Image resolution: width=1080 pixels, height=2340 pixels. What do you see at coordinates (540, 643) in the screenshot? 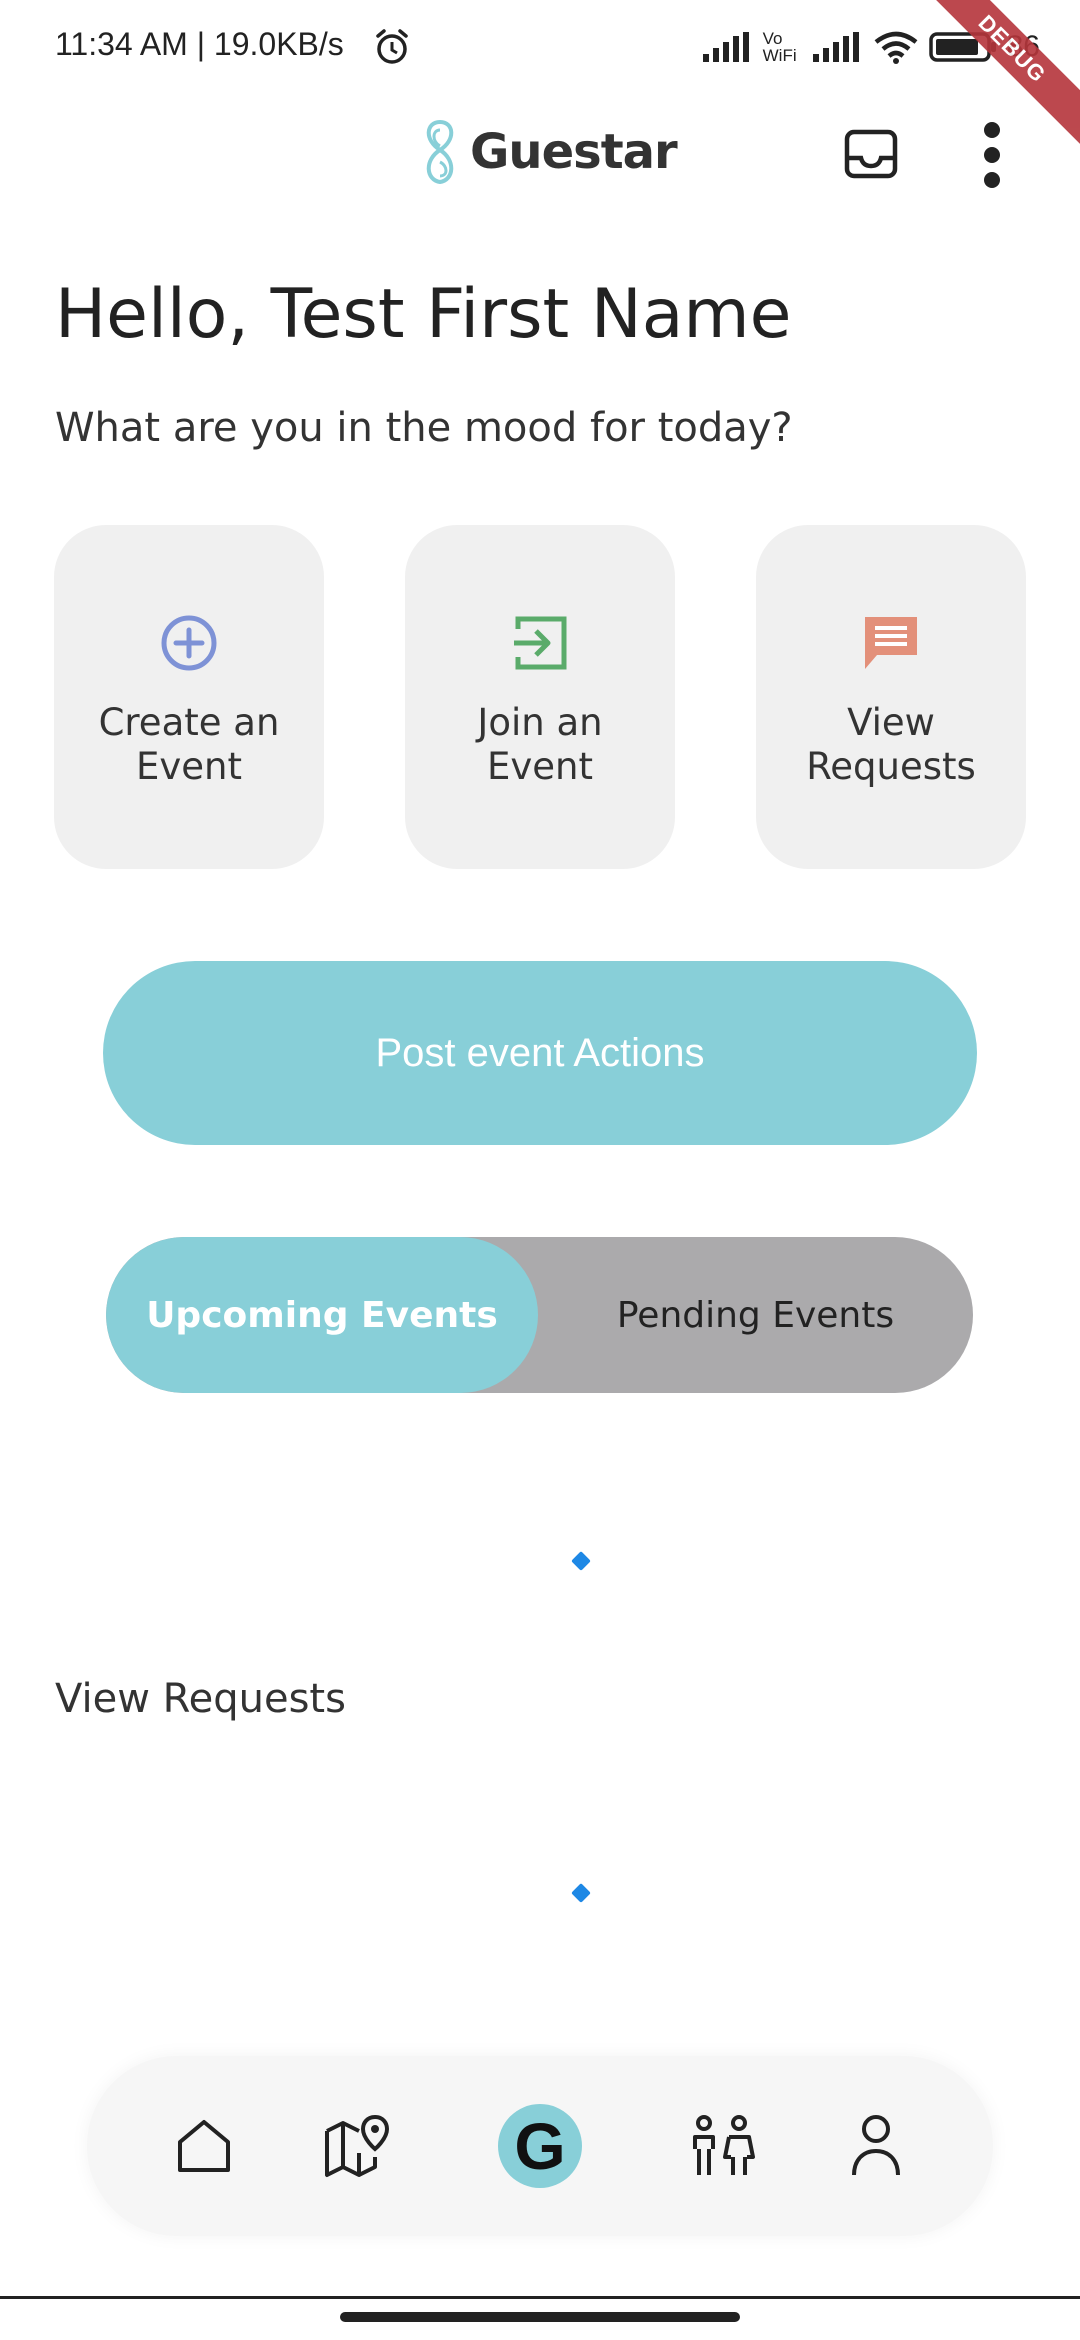
I see `login-icon` at bounding box center [540, 643].